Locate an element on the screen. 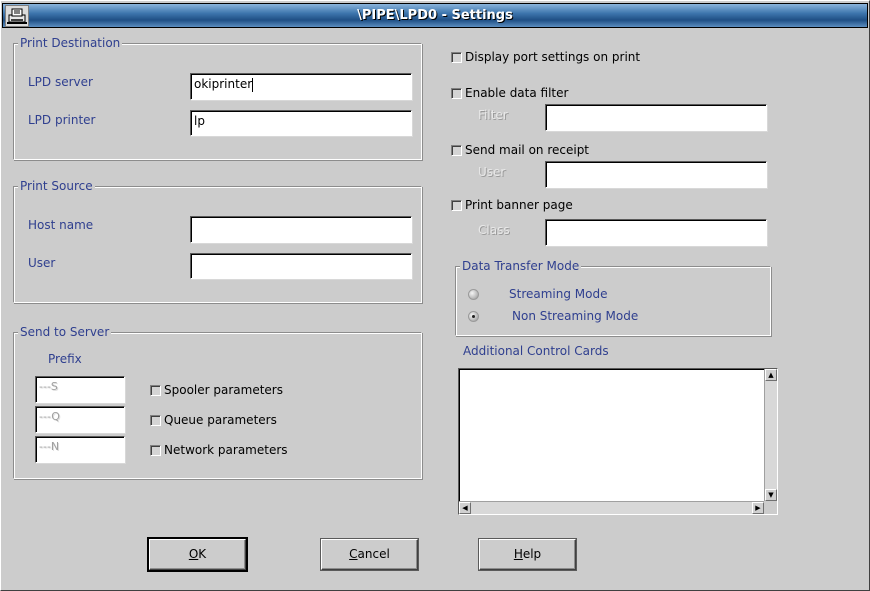 The image size is (870, 591). spooler-parameters-box is located at coordinates (155, 390).